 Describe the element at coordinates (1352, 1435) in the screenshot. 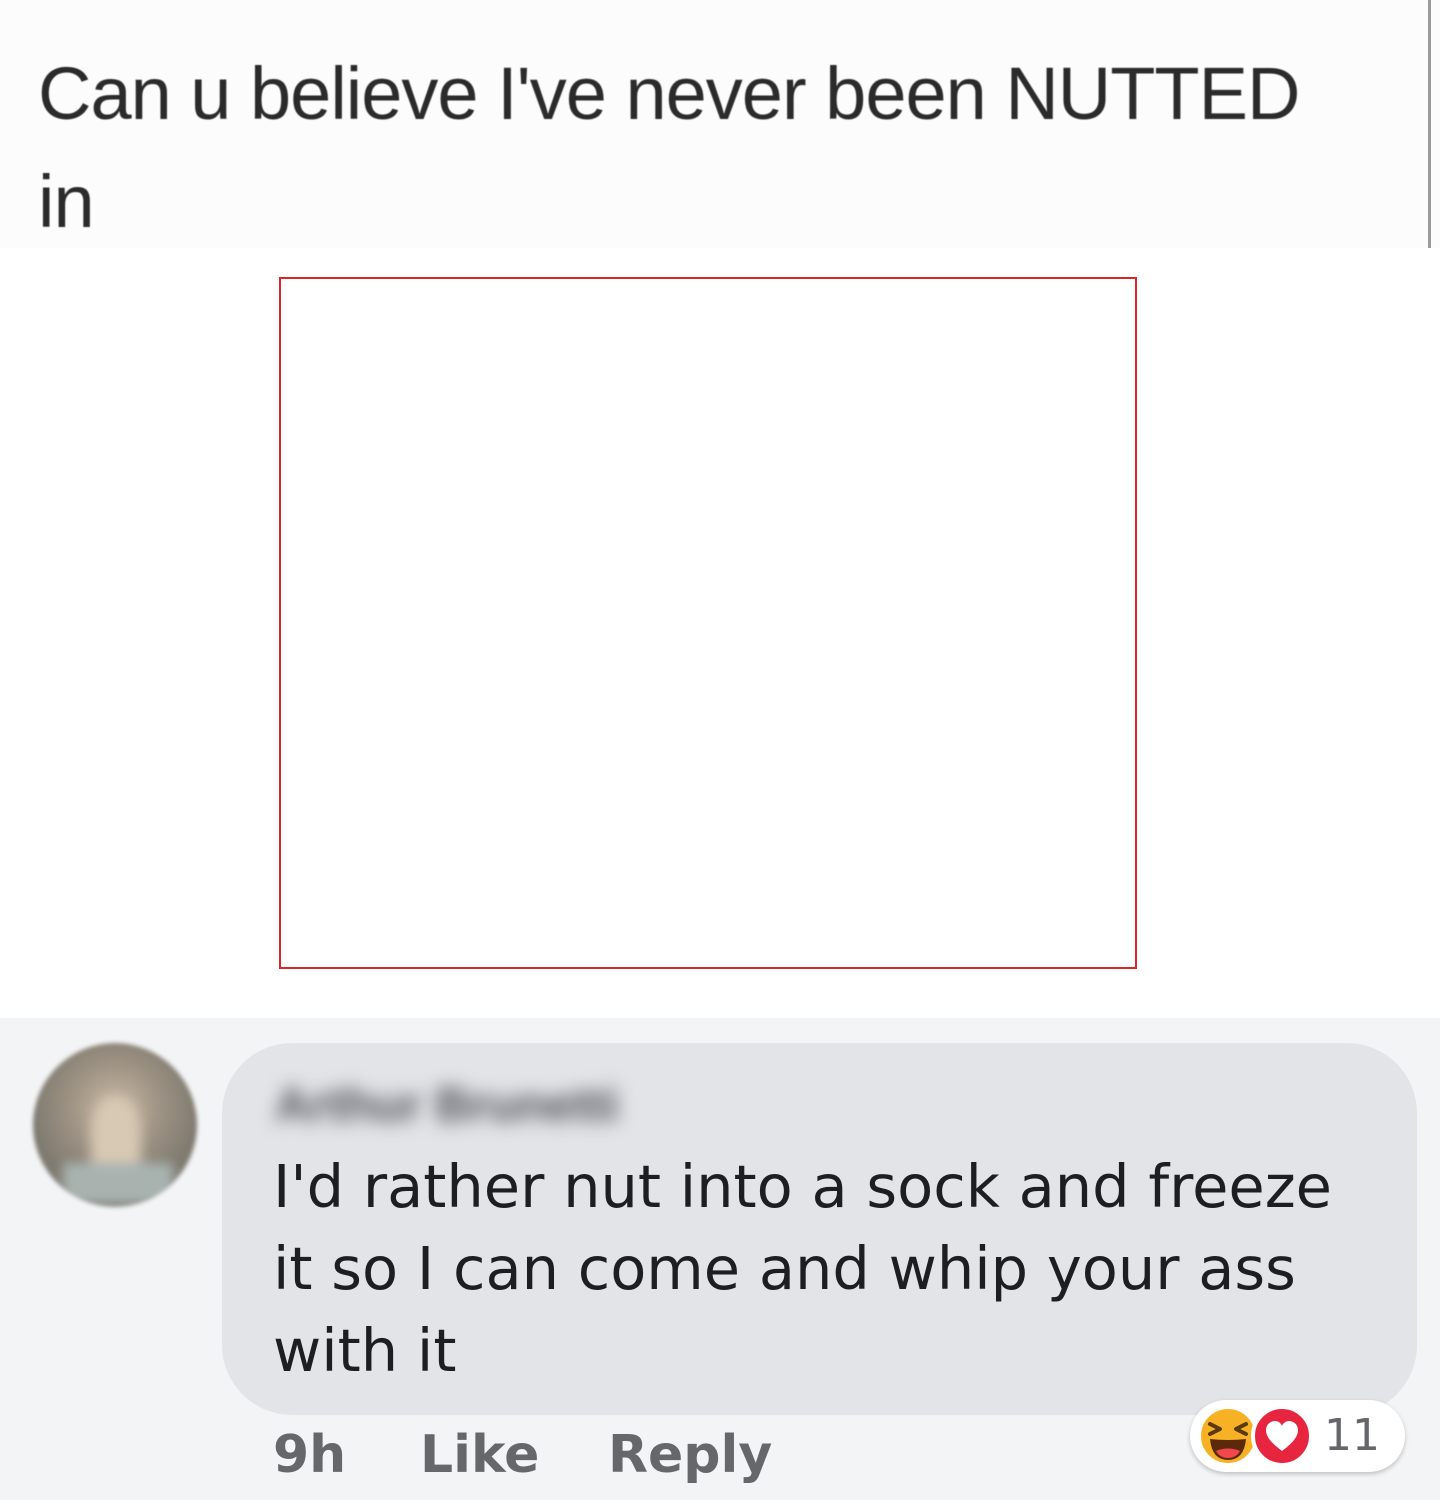

I see `reaction-count: 11` at that location.